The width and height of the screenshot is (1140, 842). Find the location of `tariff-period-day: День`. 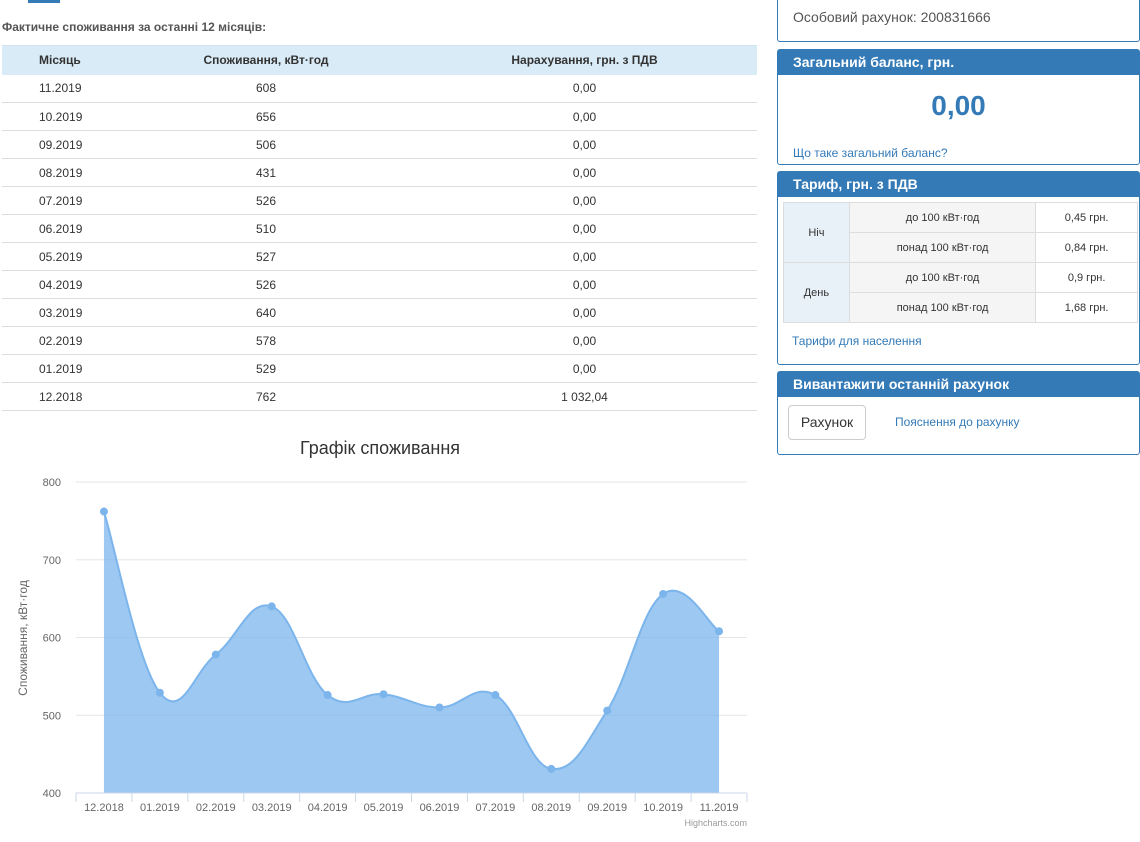

tariff-period-day: День is located at coordinates (816, 292).